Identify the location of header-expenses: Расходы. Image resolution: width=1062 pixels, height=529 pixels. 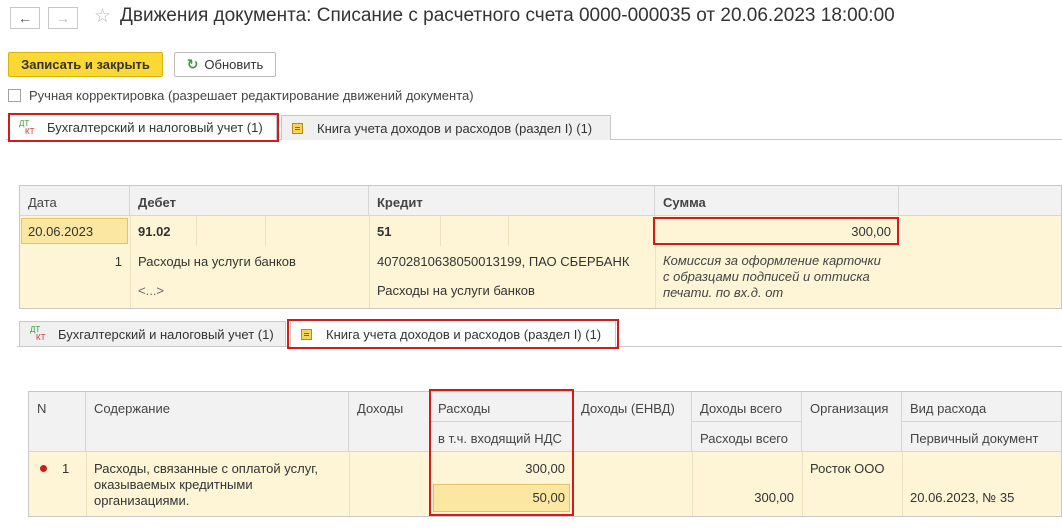
(501, 407).